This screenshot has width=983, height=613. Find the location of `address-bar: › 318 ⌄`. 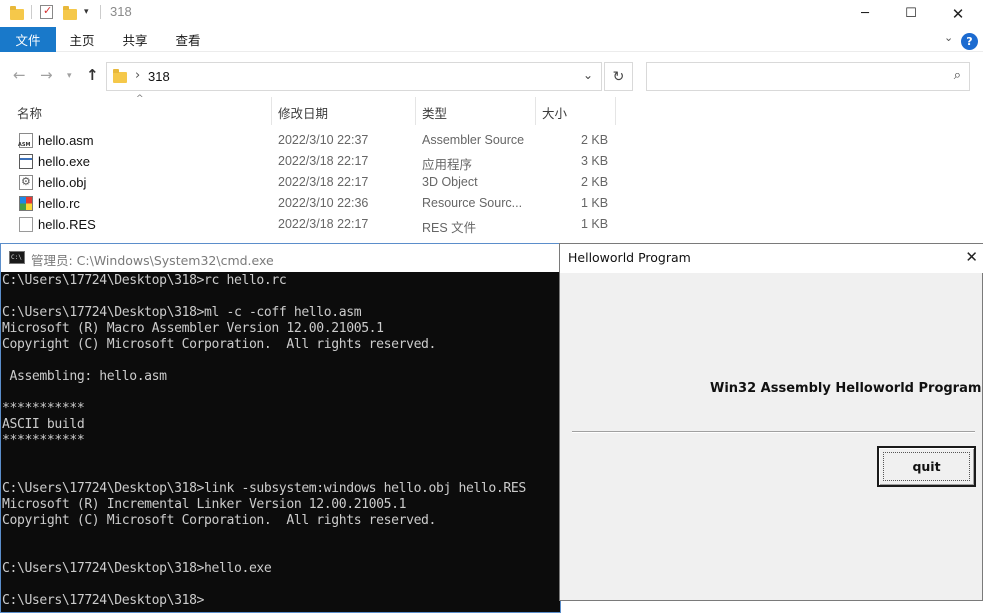

address-bar: › 318 ⌄ is located at coordinates (354, 76).